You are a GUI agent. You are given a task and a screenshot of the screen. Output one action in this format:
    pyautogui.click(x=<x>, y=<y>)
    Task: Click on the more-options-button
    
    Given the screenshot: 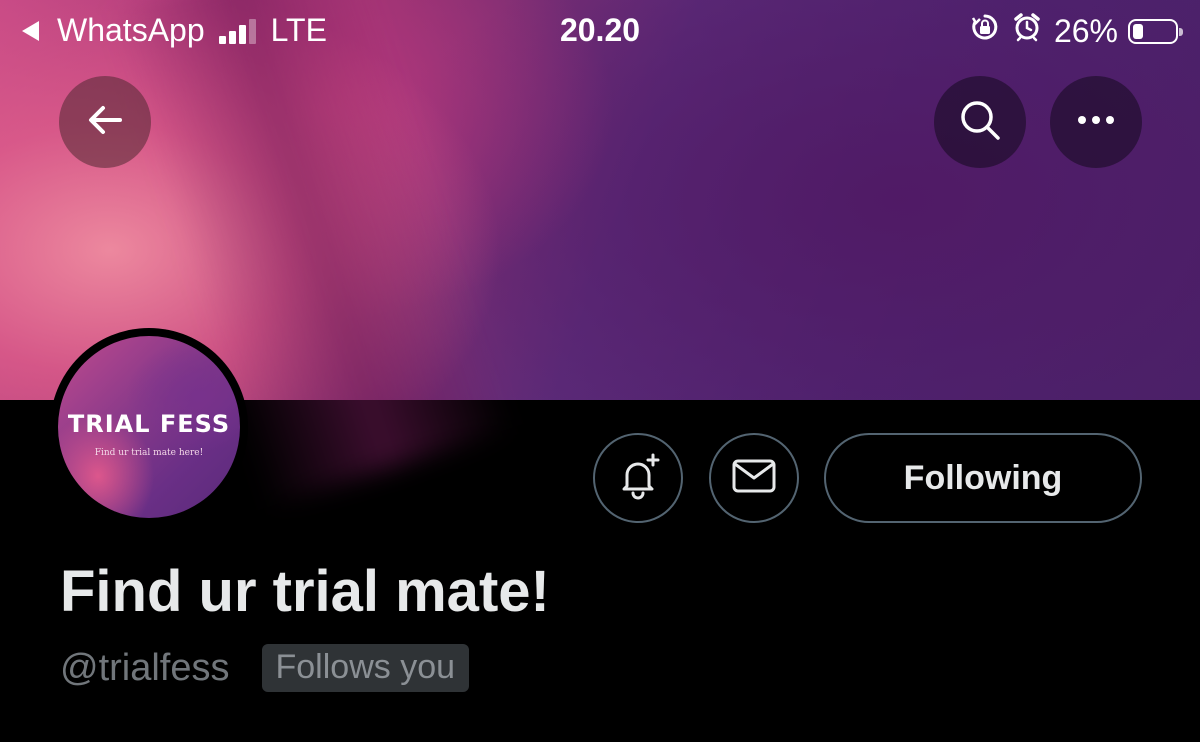 What is the action you would take?
    pyautogui.click(x=1096, y=122)
    